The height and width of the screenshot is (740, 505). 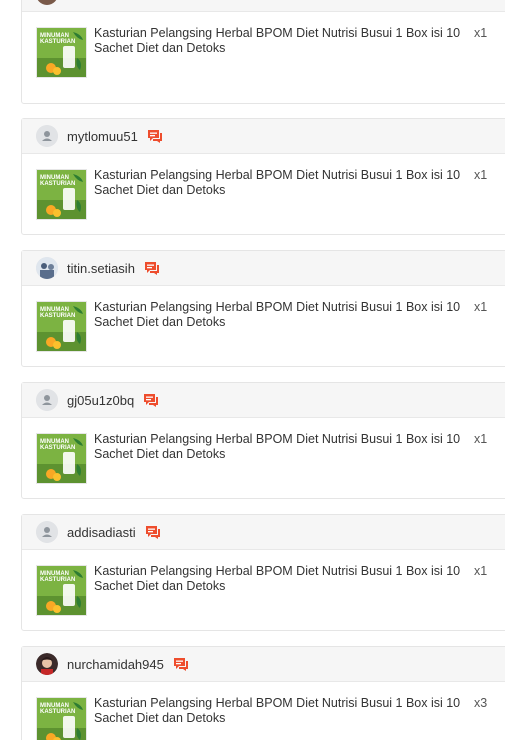 What do you see at coordinates (263, 532) in the screenshot?
I see `buyer-header: addisadiasti` at bounding box center [263, 532].